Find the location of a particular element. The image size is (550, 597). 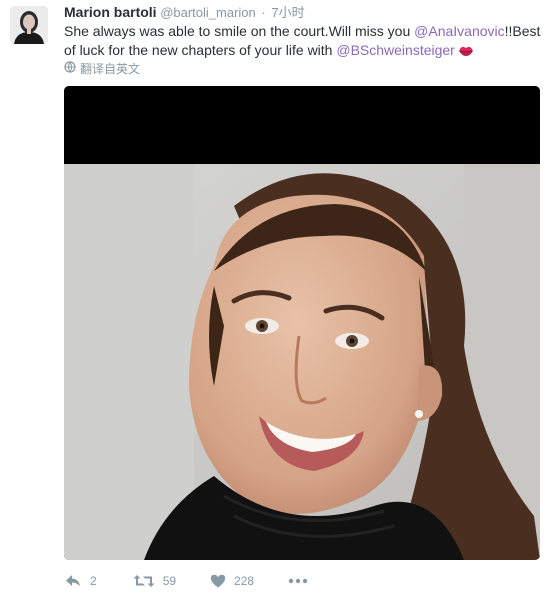

avatar-image is located at coordinates (29, 25).